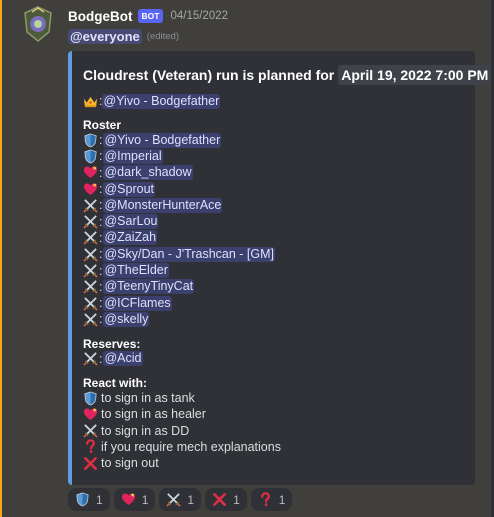 The image size is (494, 517). What do you see at coordinates (273, 414) in the screenshot?
I see `react-instruction: to sign in as healer` at bounding box center [273, 414].